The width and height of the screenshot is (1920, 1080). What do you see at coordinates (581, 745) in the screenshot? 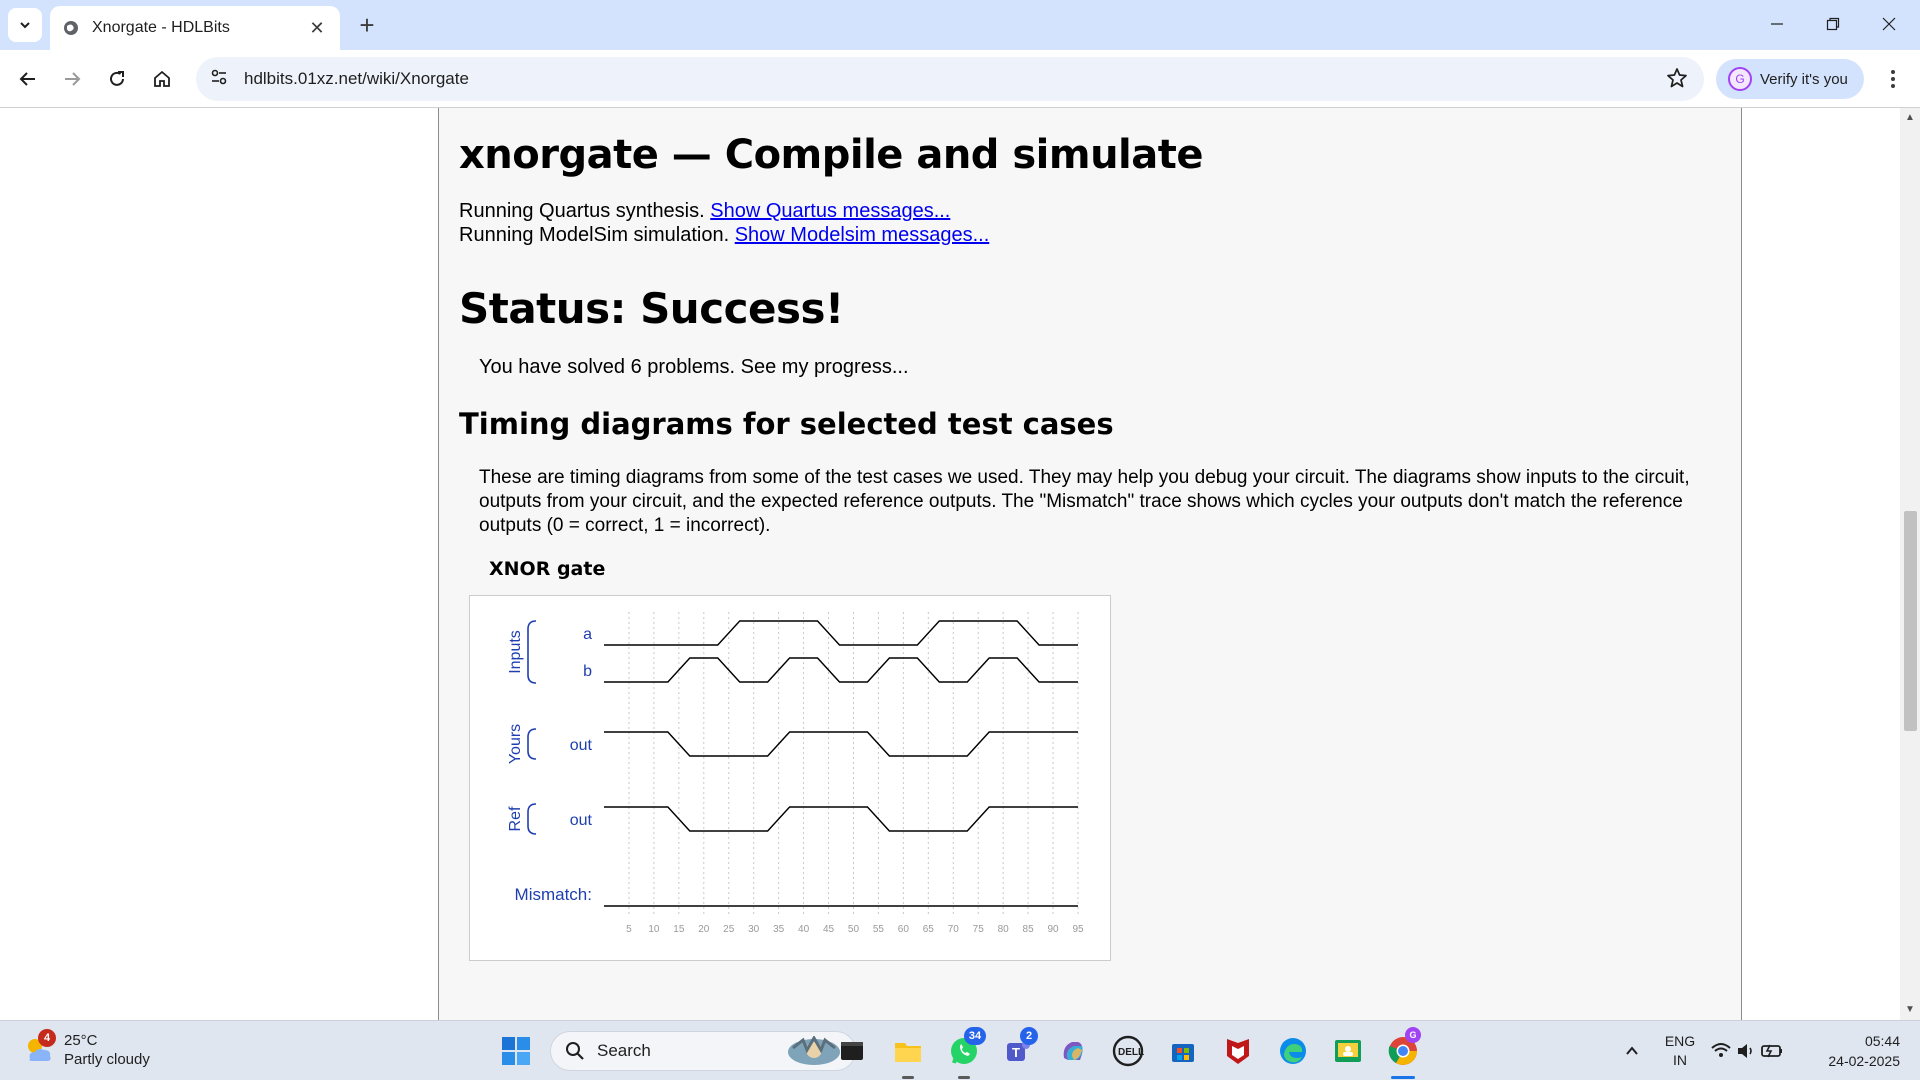
I see `signal-label: out` at bounding box center [581, 745].